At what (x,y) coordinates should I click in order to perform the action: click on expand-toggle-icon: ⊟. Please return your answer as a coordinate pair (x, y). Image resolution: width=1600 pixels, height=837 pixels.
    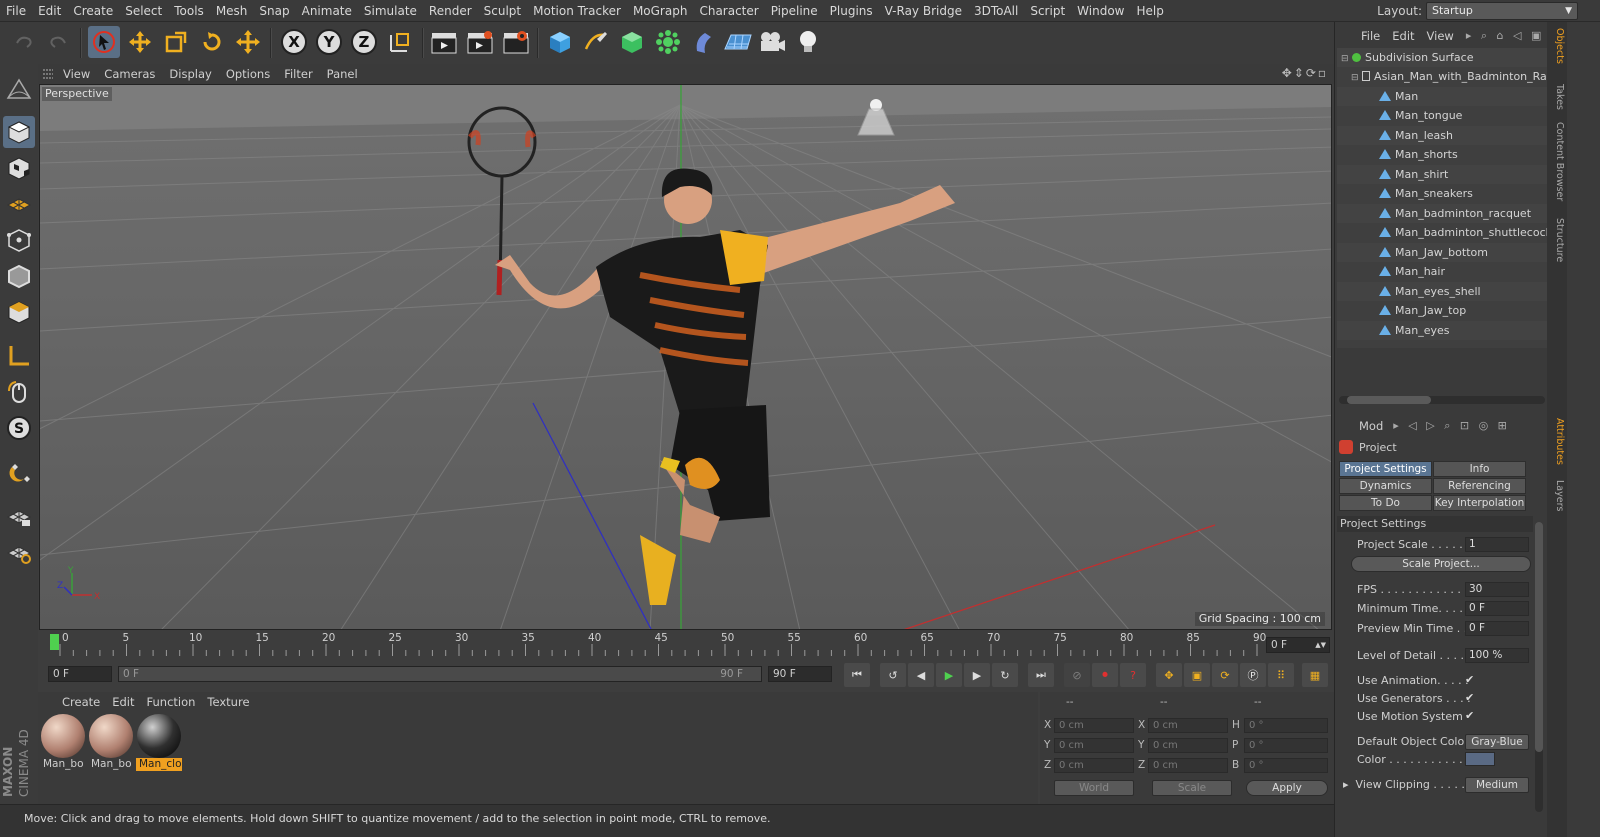
    Looking at the image, I should click on (1355, 78).